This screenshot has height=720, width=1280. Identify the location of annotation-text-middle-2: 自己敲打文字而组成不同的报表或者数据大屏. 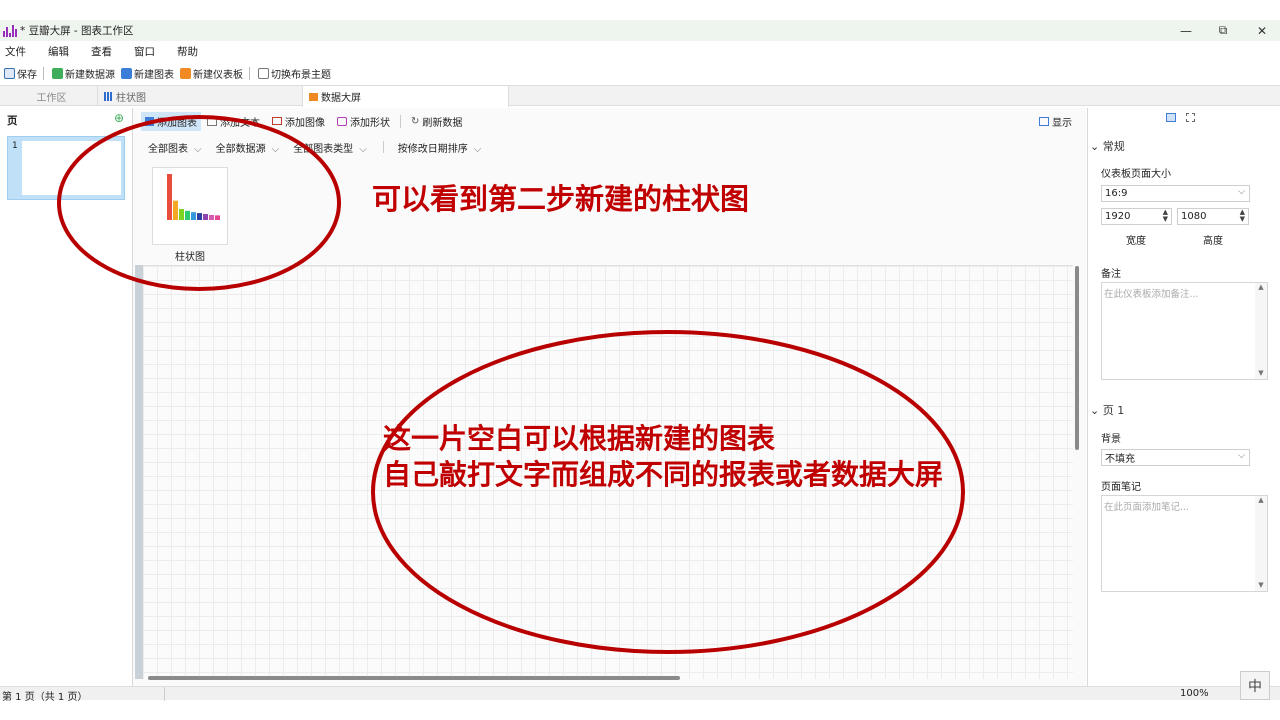
(663, 474).